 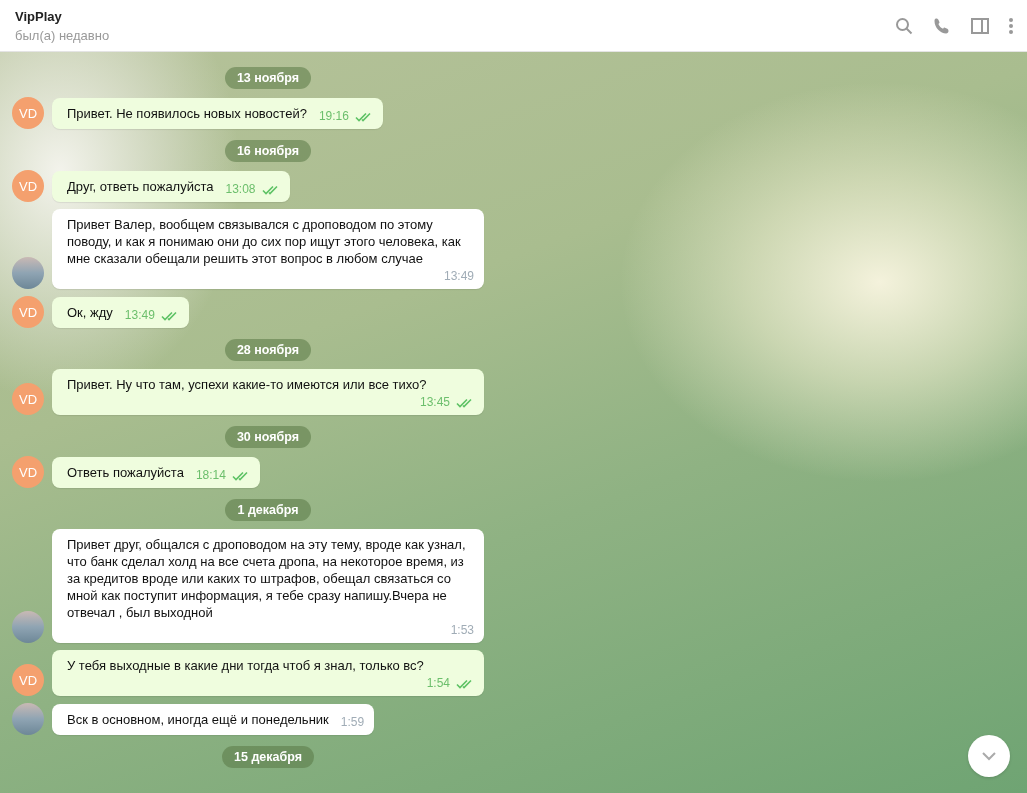 What do you see at coordinates (462, 630) in the screenshot?
I see `message-time: 1:53` at bounding box center [462, 630].